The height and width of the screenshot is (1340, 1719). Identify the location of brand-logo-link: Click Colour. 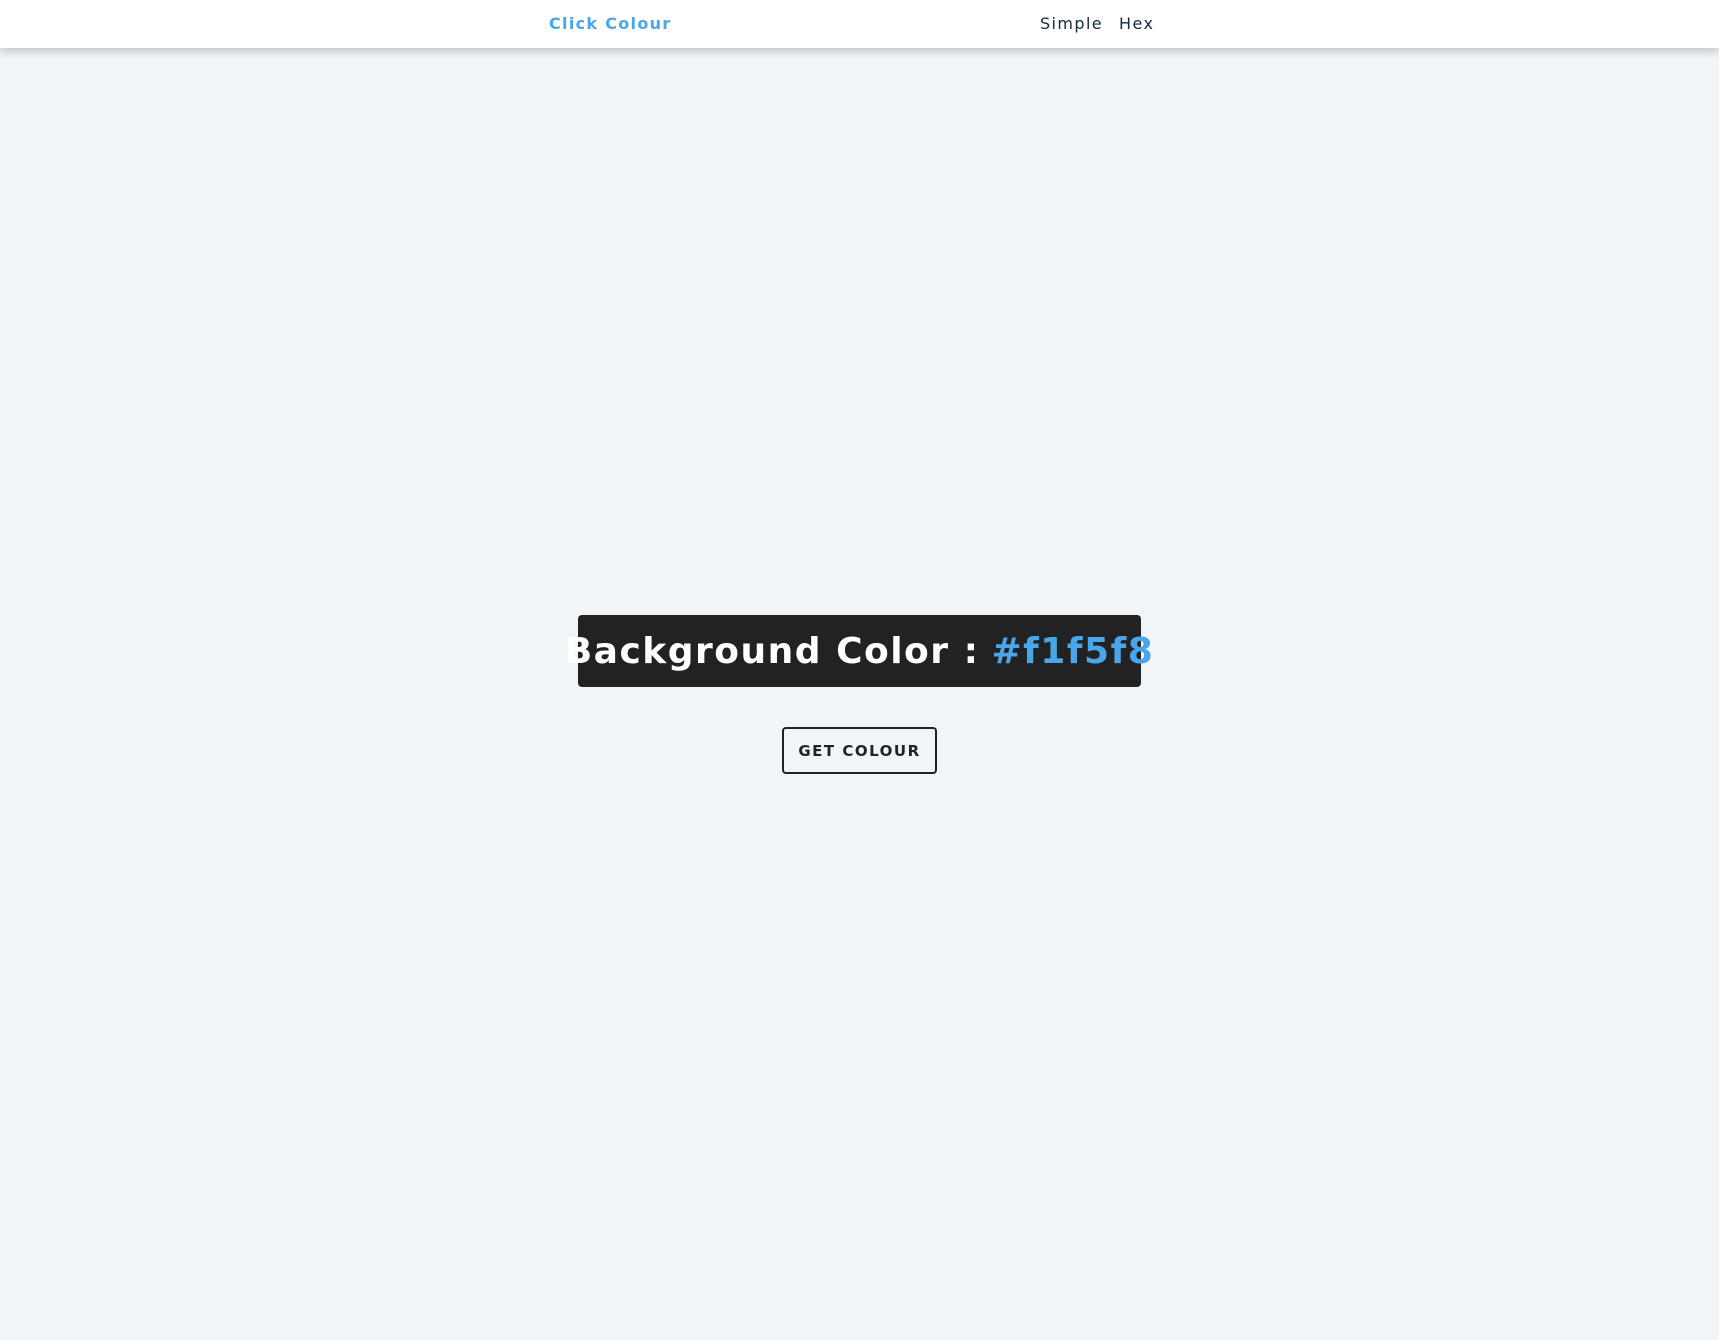
(610, 24).